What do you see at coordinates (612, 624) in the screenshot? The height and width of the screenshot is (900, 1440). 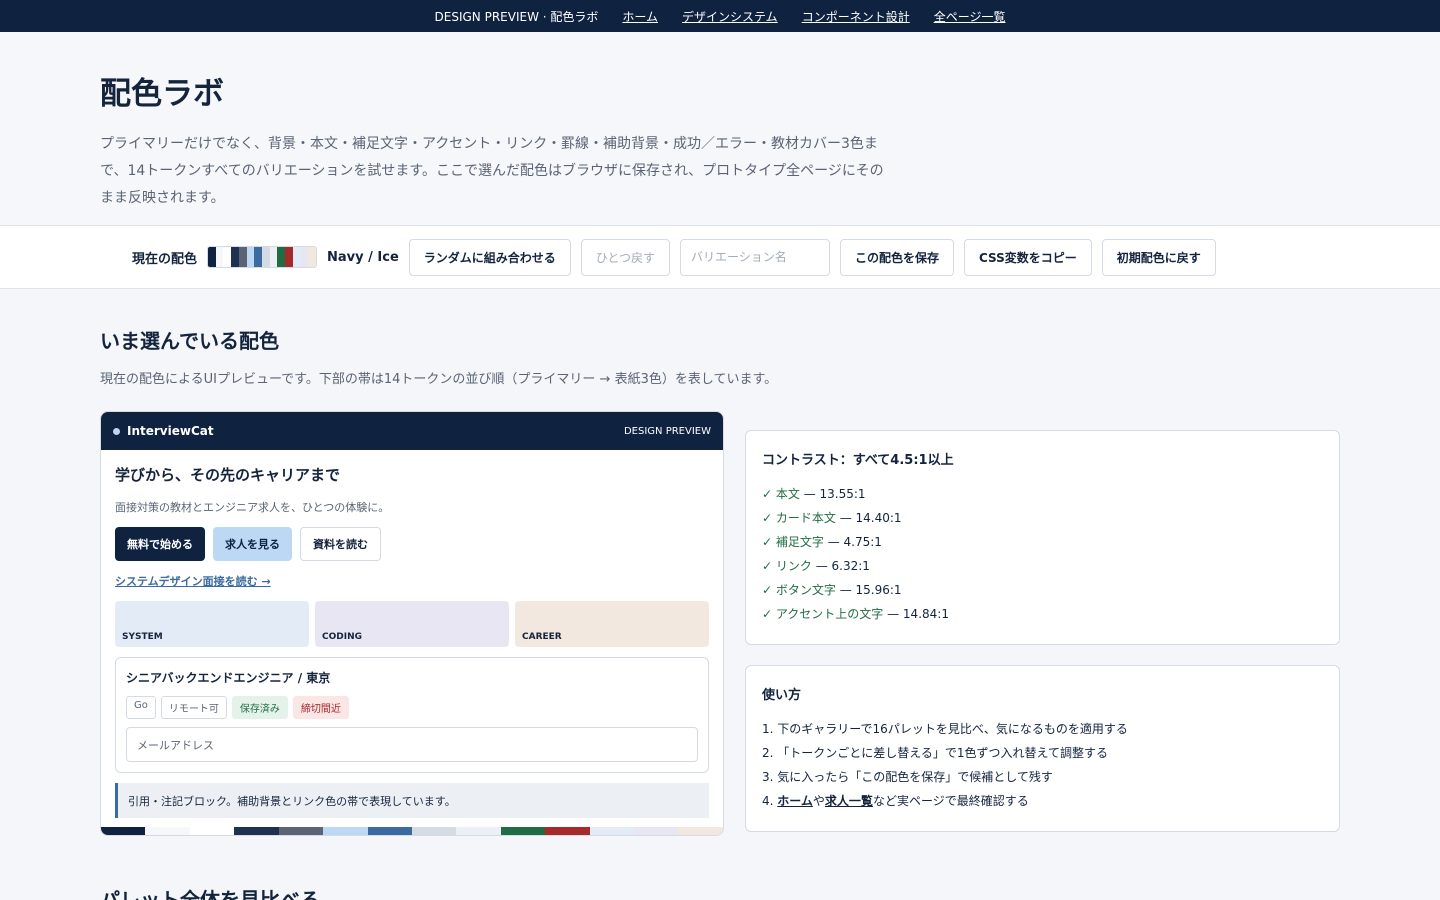 I see `cover-career: CAREER` at bounding box center [612, 624].